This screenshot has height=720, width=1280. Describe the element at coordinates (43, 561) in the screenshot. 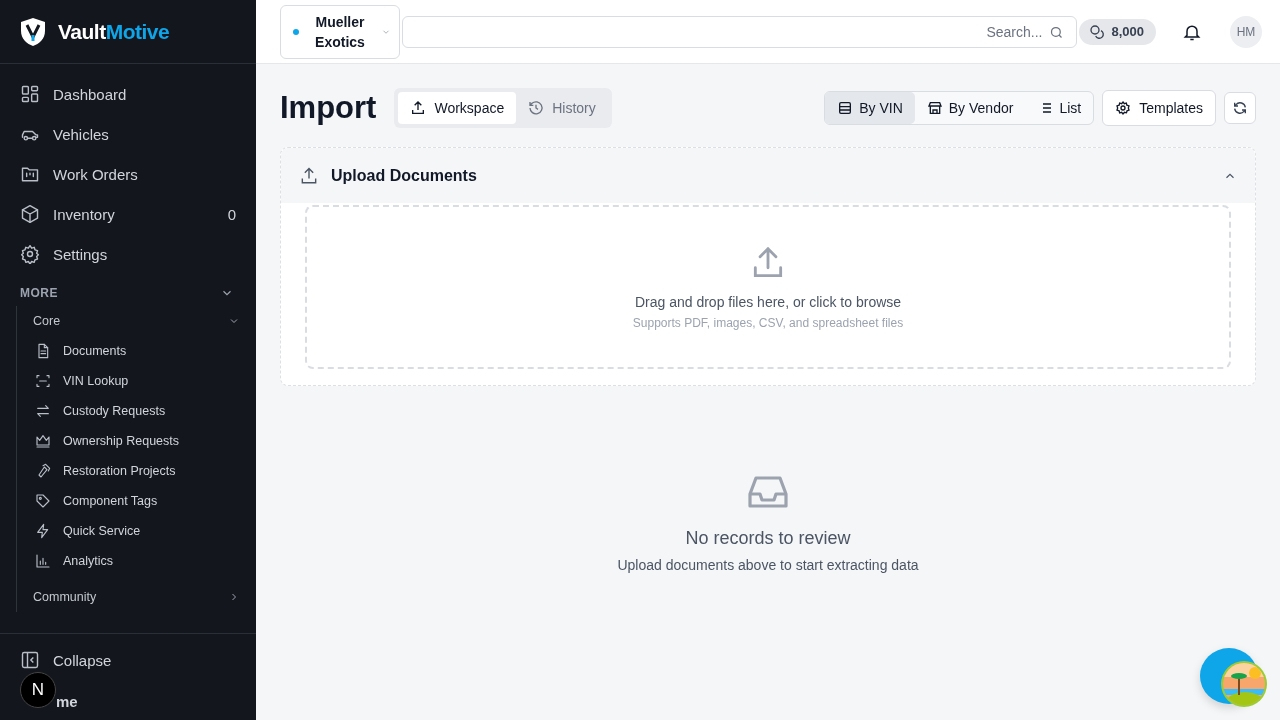

I see `bar-chart-icon` at that location.